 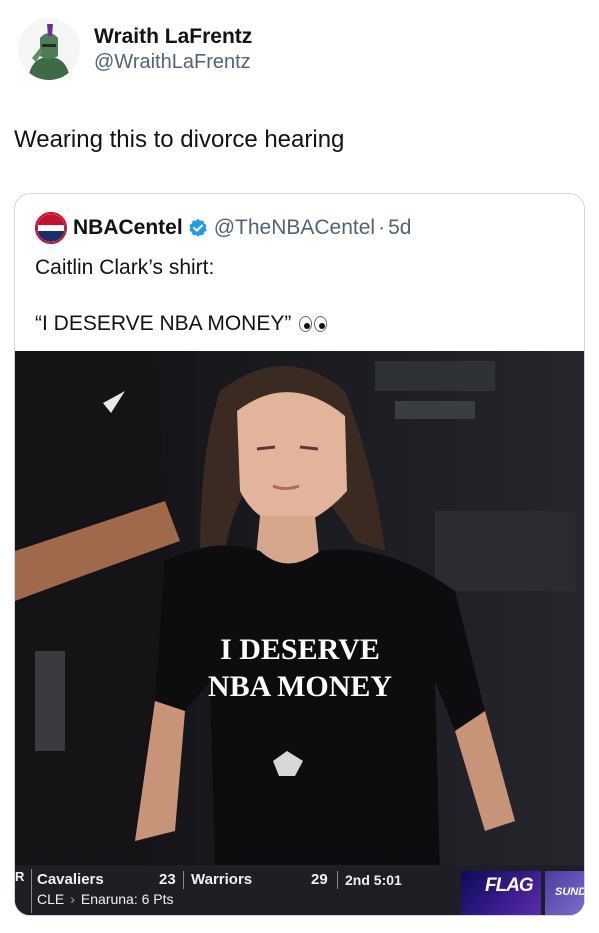 What do you see at coordinates (222, 879) in the screenshot?
I see `team2-name: Warriors` at bounding box center [222, 879].